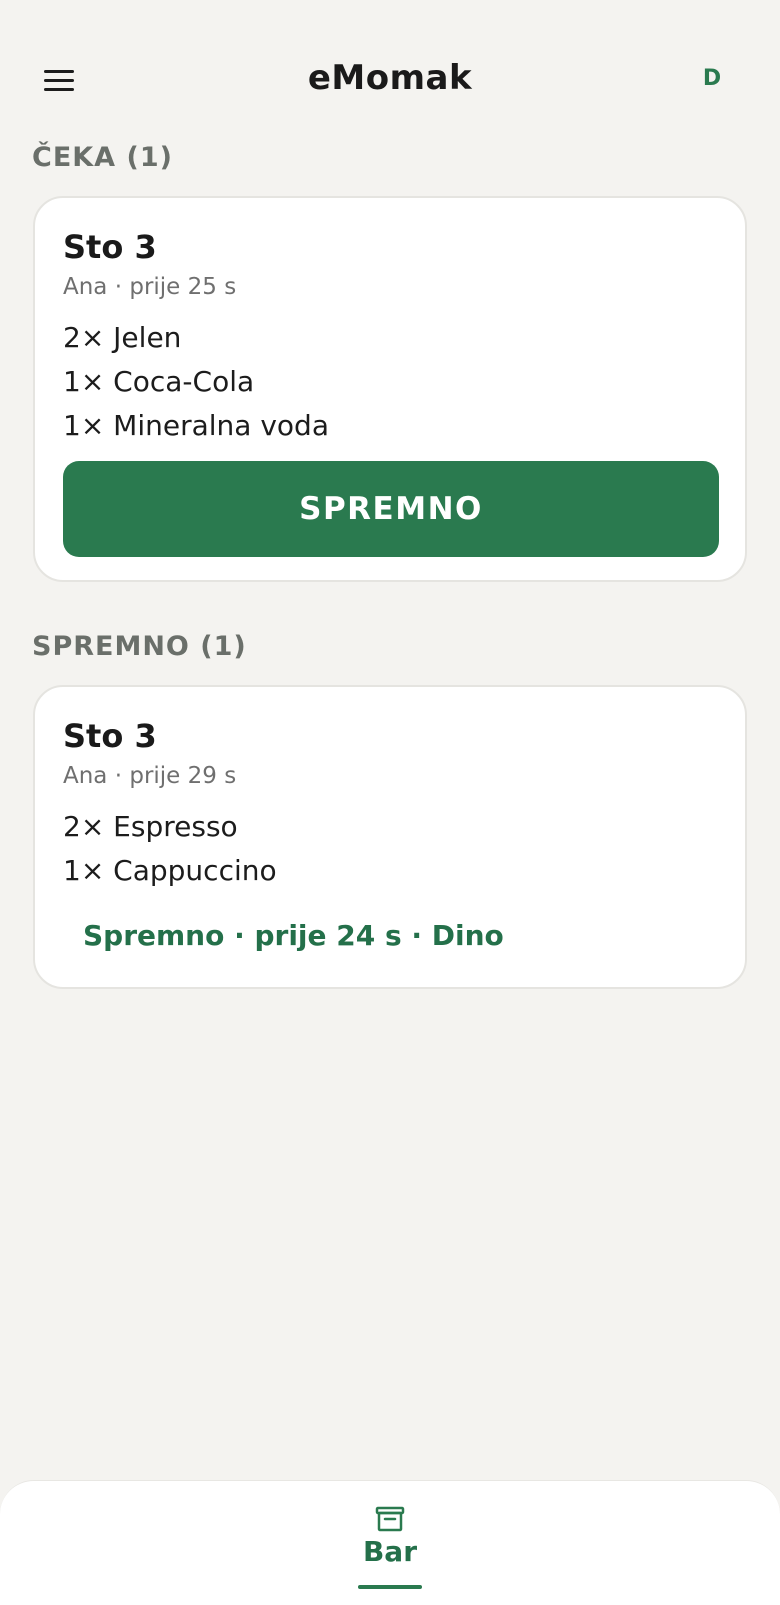  What do you see at coordinates (390, 1587) in the screenshot?
I see `active-tab-indicator` at bounding box center [390, 1587].